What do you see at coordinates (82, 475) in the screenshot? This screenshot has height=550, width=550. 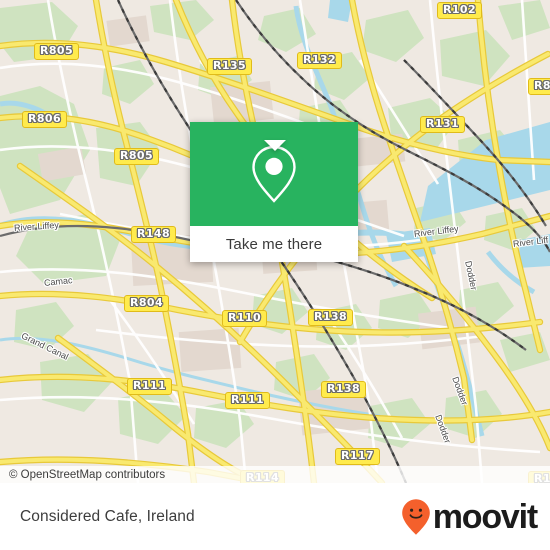 I see `osm-attribution-text: © OpenStreetMap contributors` at bounding box center [82, 475].